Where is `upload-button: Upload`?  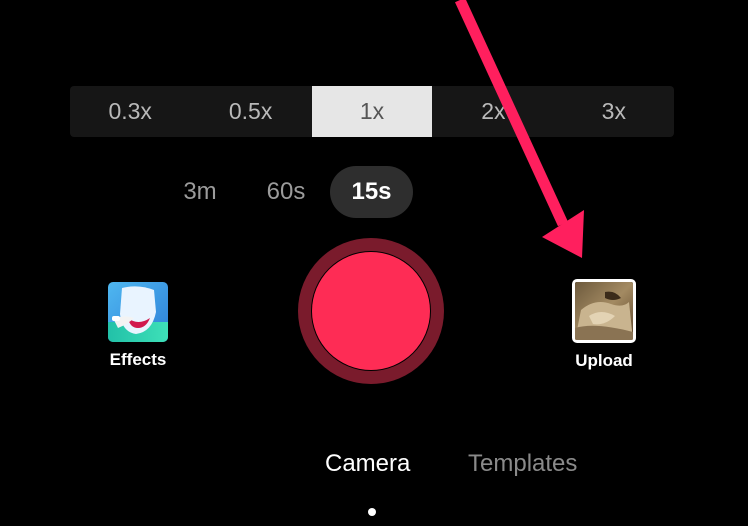 upload-button: Upload is located at coordinates (604, 325).